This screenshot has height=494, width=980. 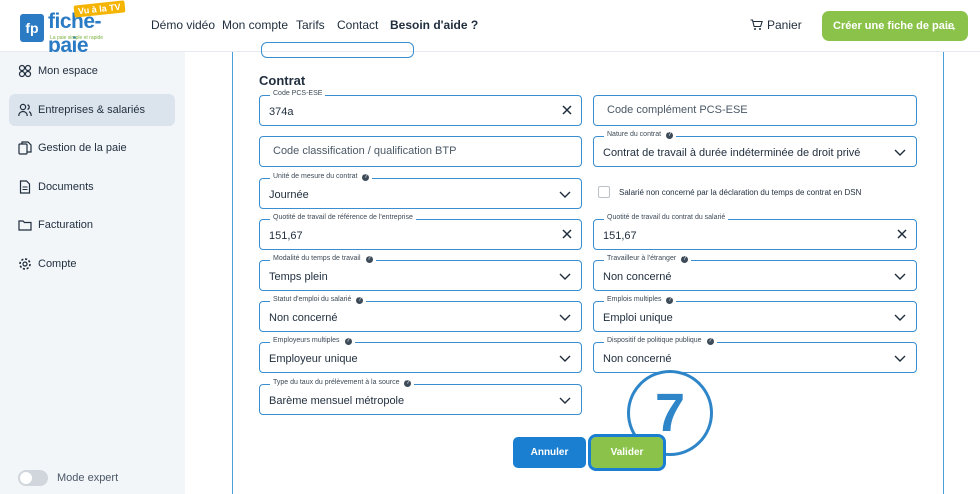 I want to click on sidebar-item-label: Entreprises & salariés, so click(x=91, y=110).